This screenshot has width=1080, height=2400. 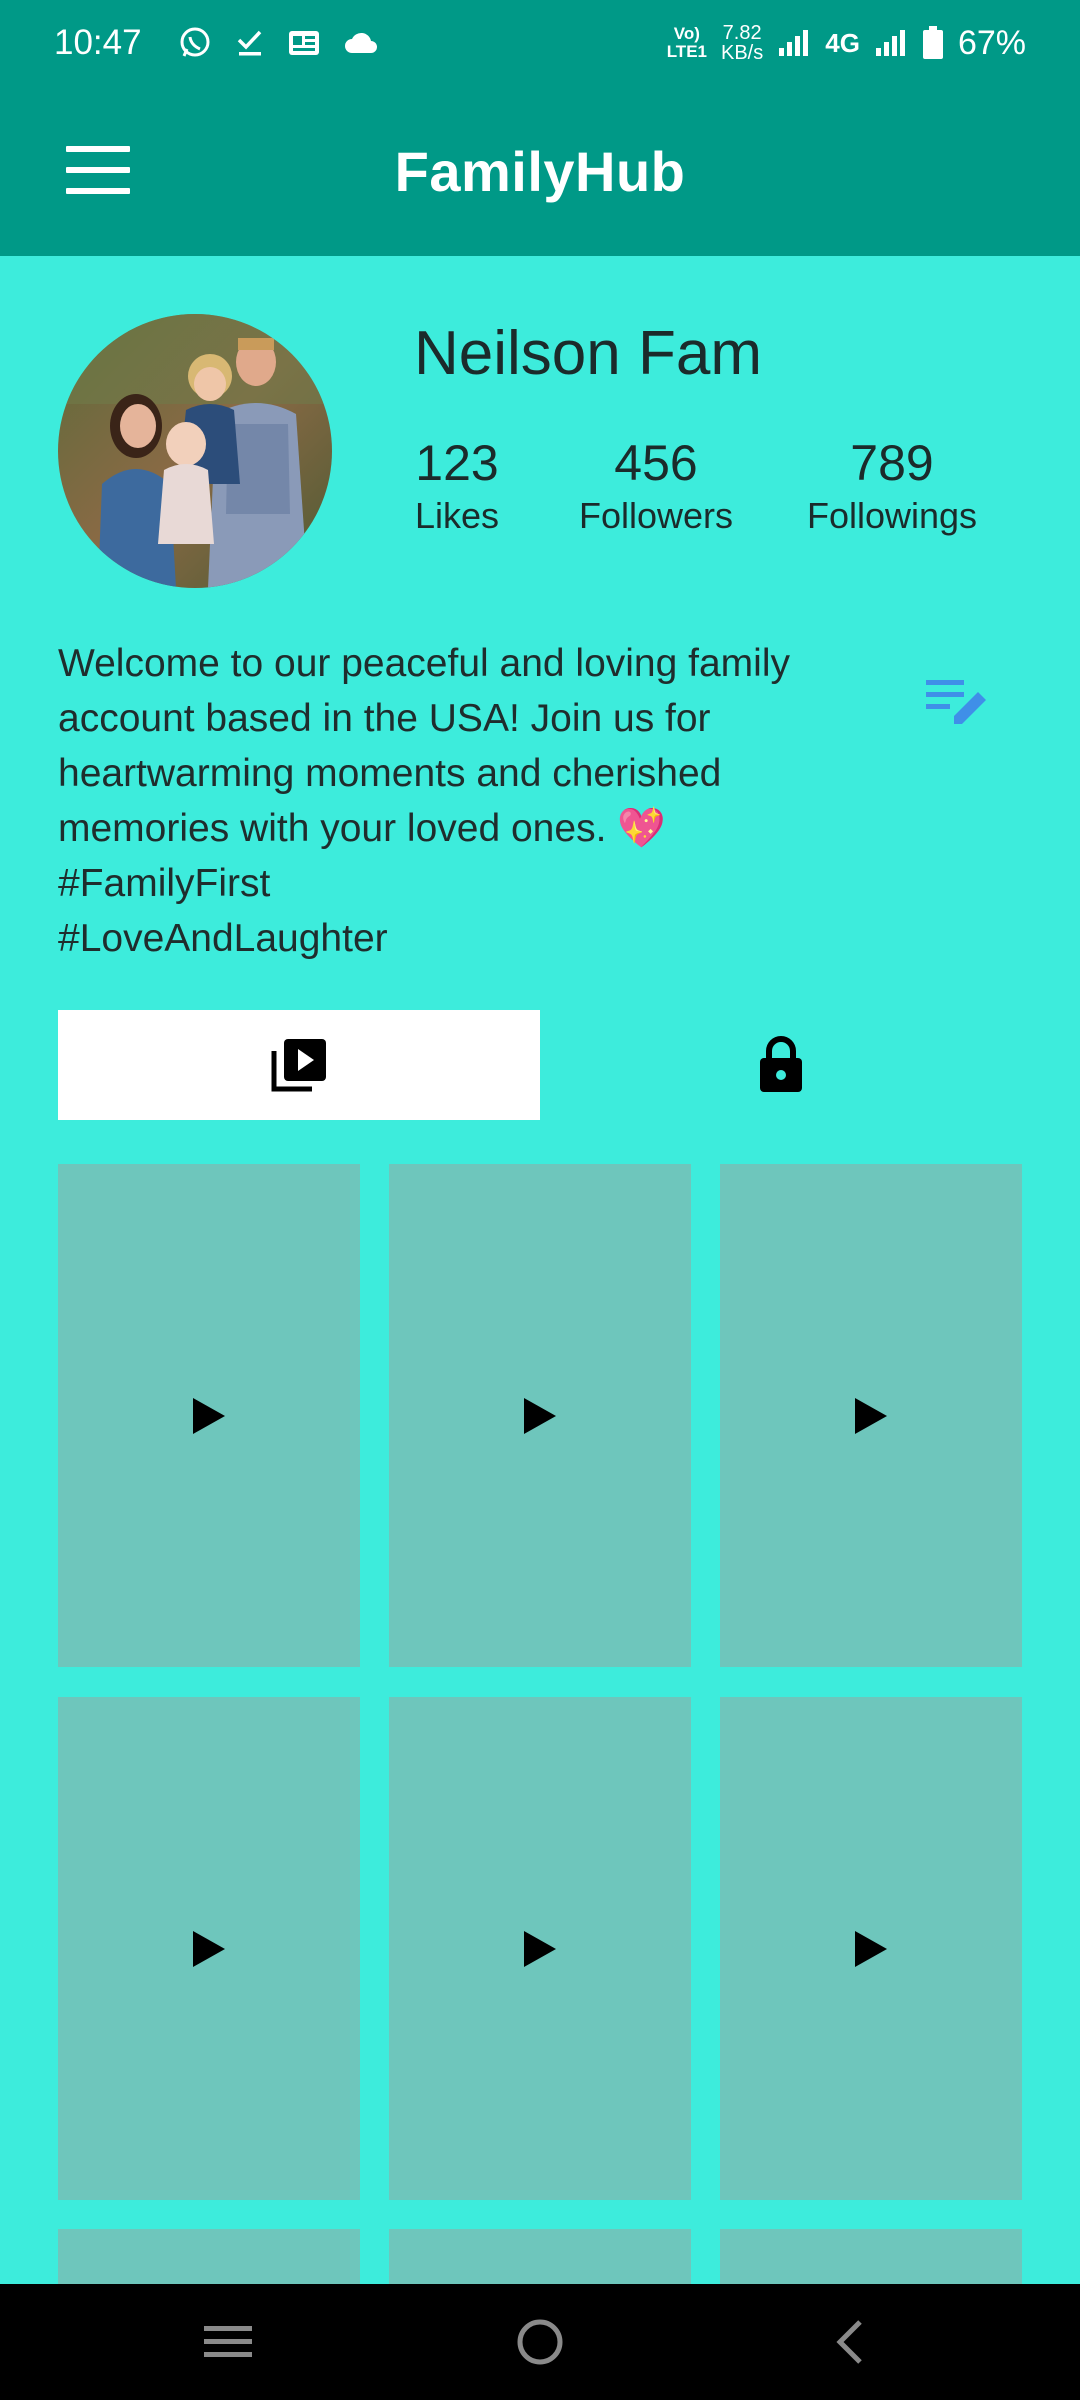 What do you see at coordinates (588, 353) in the screenshot?
I see `profile-name: Neilson Fam` at bounding box center [588, 353].